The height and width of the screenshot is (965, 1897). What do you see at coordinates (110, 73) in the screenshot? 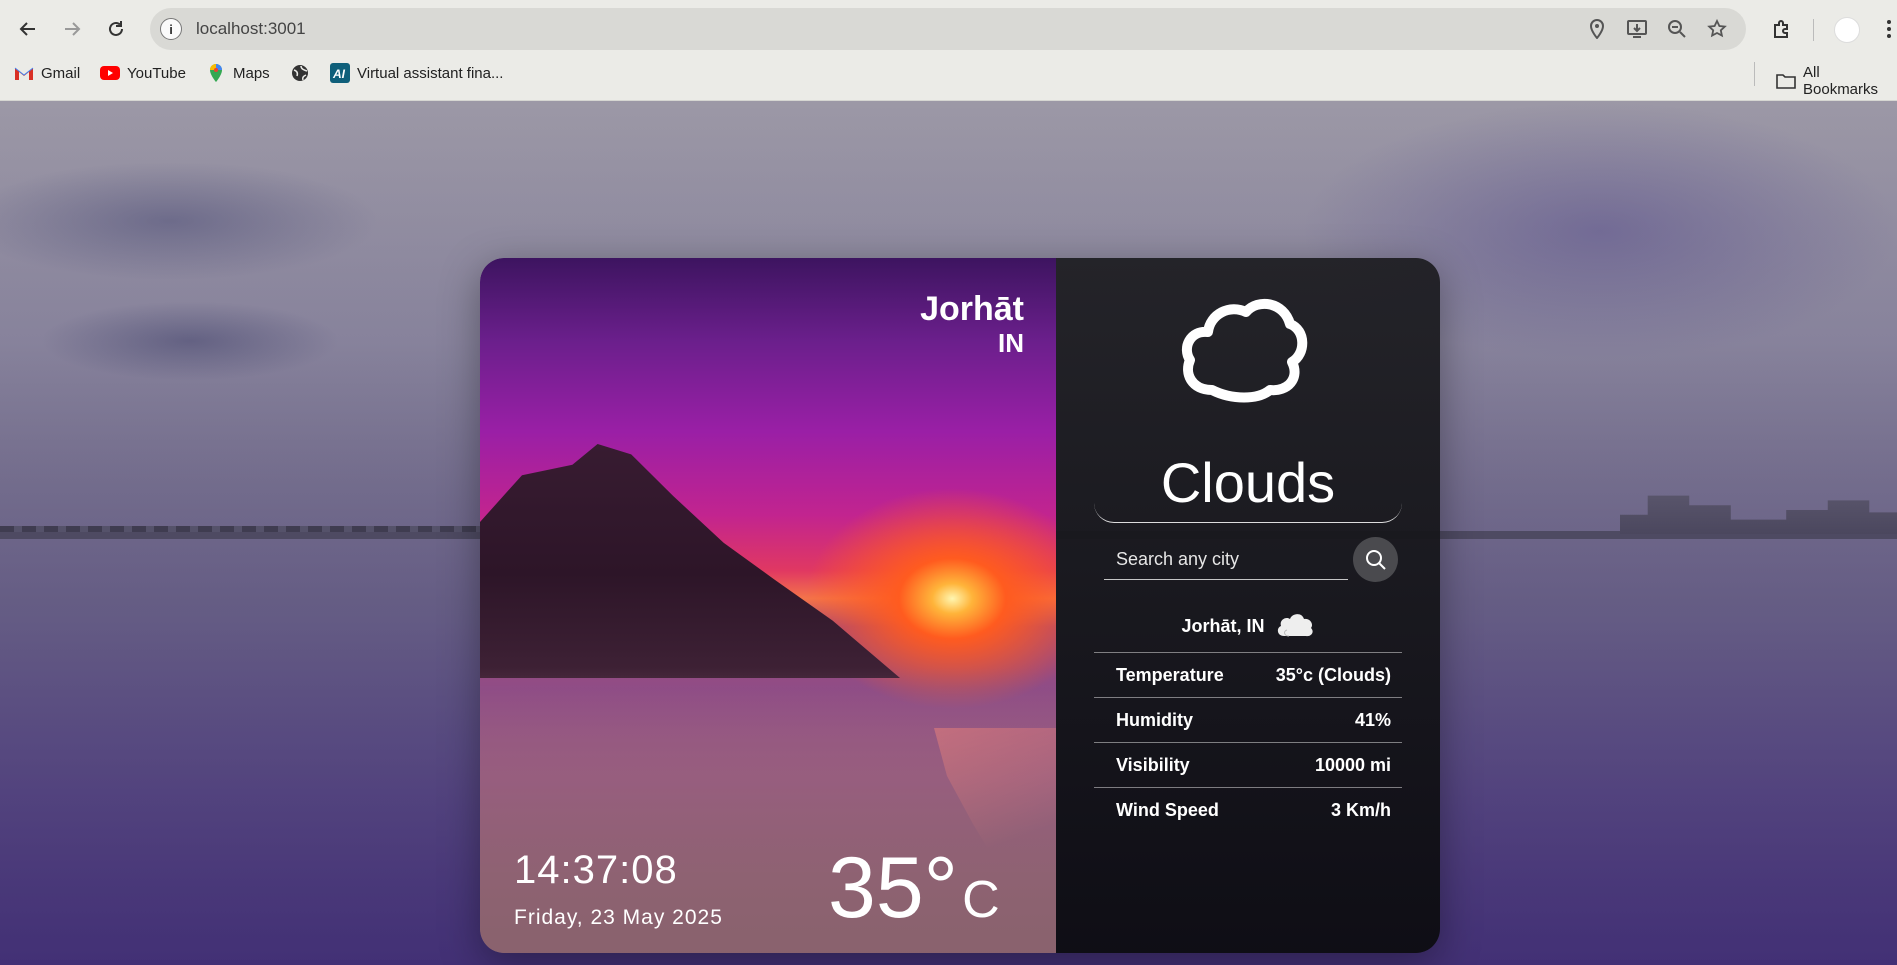
I see `youtube-icon` at bounding box center [110, 73].